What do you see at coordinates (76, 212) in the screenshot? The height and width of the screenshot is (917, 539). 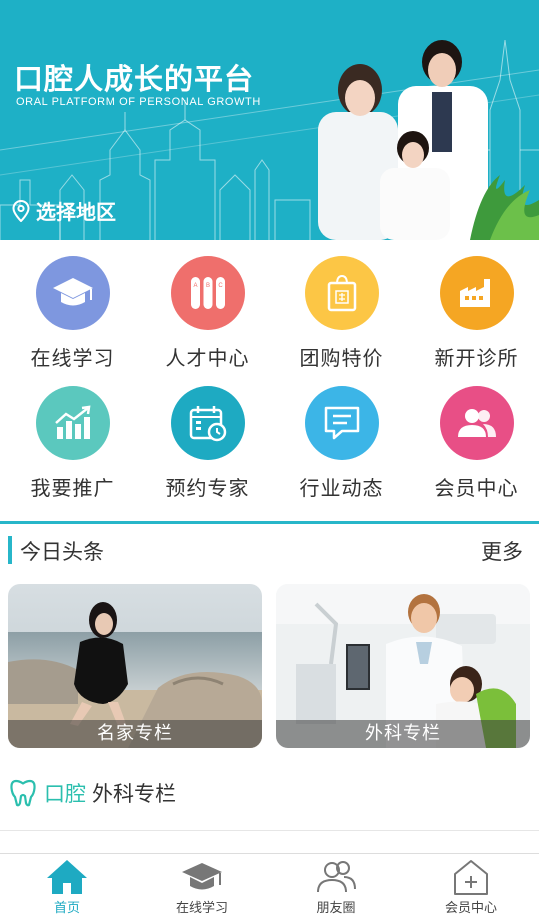 I see `region-label: 选择地区` at bounding box center [76, 212].